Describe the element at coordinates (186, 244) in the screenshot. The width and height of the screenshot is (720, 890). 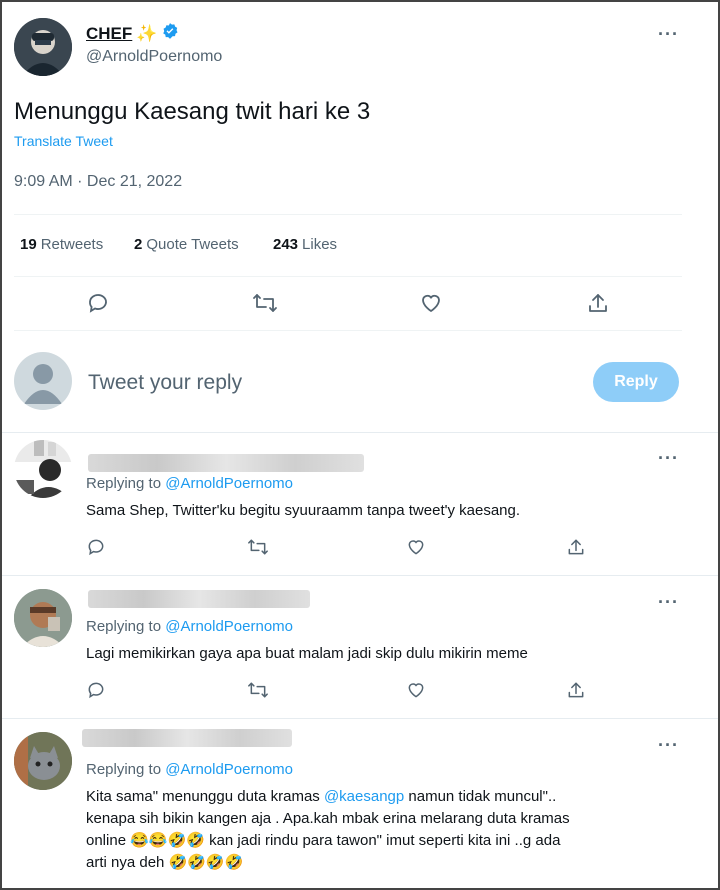
I see `quote-tweets-stat: 2 Quote Tweets` at that location.